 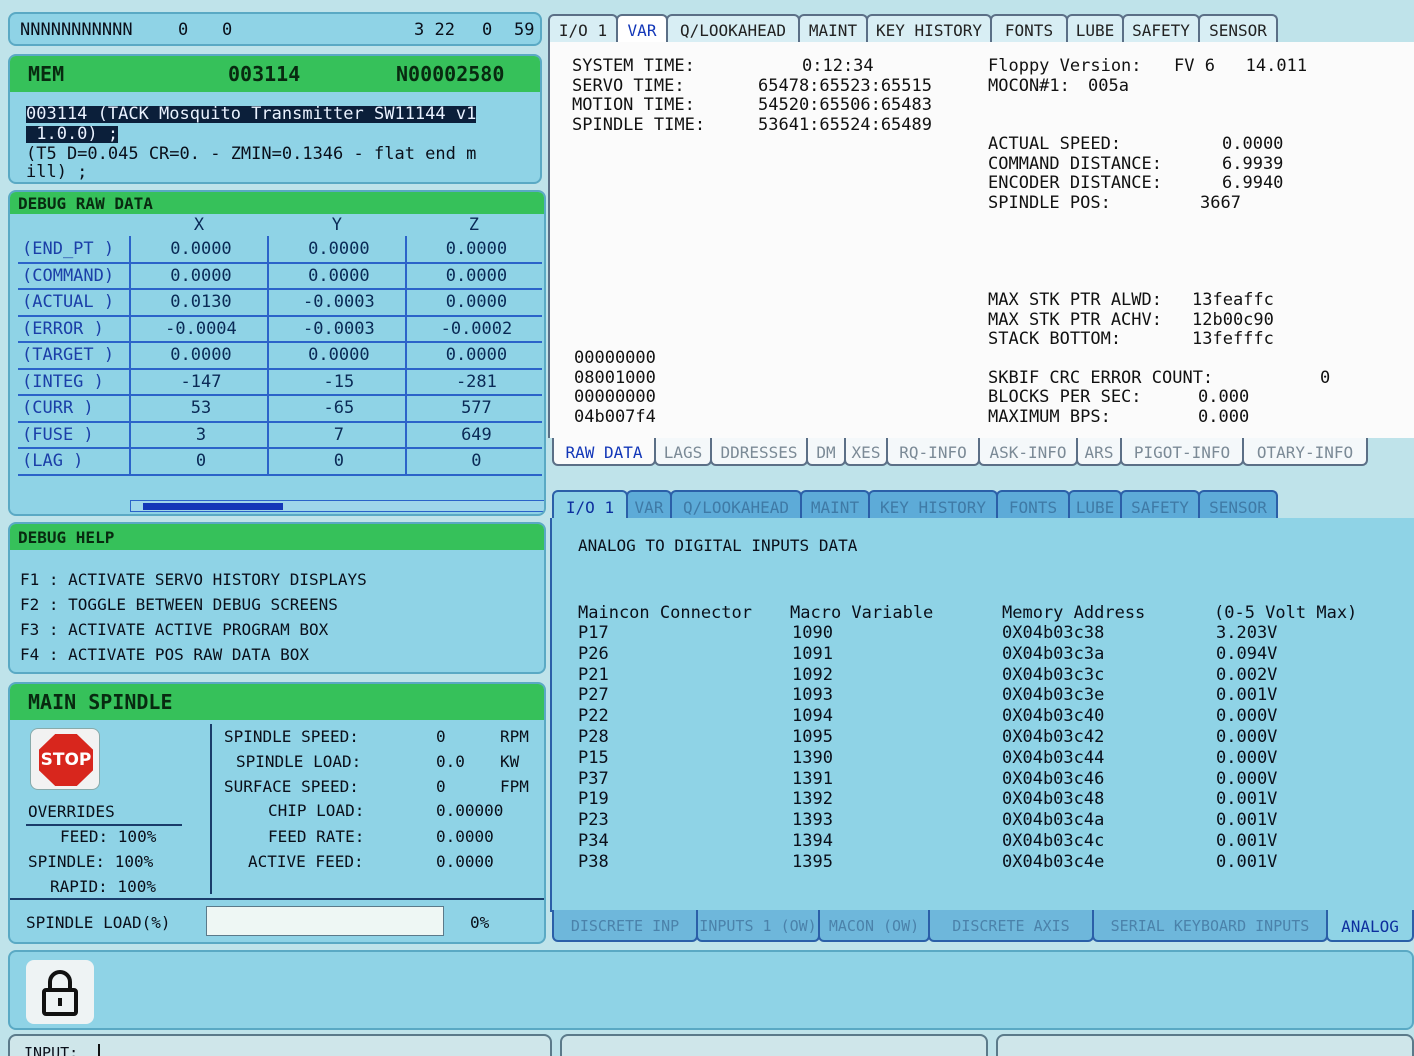 What do you see at coordinates (1253, 183) in the screenshot?
I see `encoder-distance-value: 6.9940` at bounding box center [1253, 183].